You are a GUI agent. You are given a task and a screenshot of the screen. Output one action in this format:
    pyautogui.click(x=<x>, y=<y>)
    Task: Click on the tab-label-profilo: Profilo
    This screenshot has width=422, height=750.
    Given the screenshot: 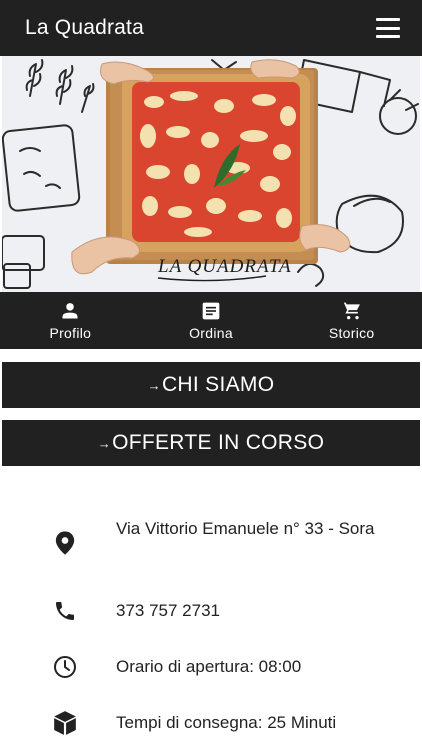 What is the action you would take?
    pyautogui.click(x=70, y=332)
    